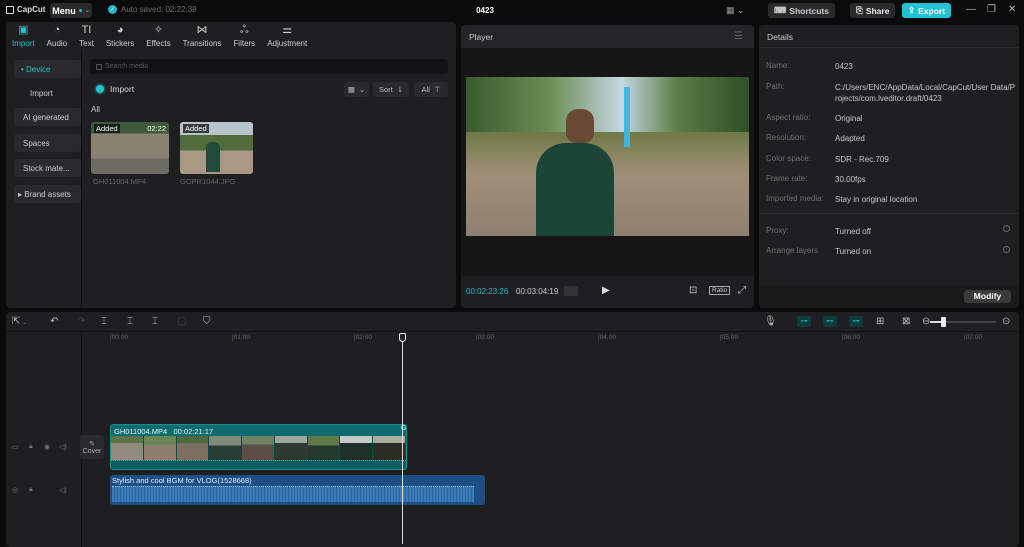 The image size is (1024, 547). I want to click on grid-view-icon: ▦, so click(351, 89).